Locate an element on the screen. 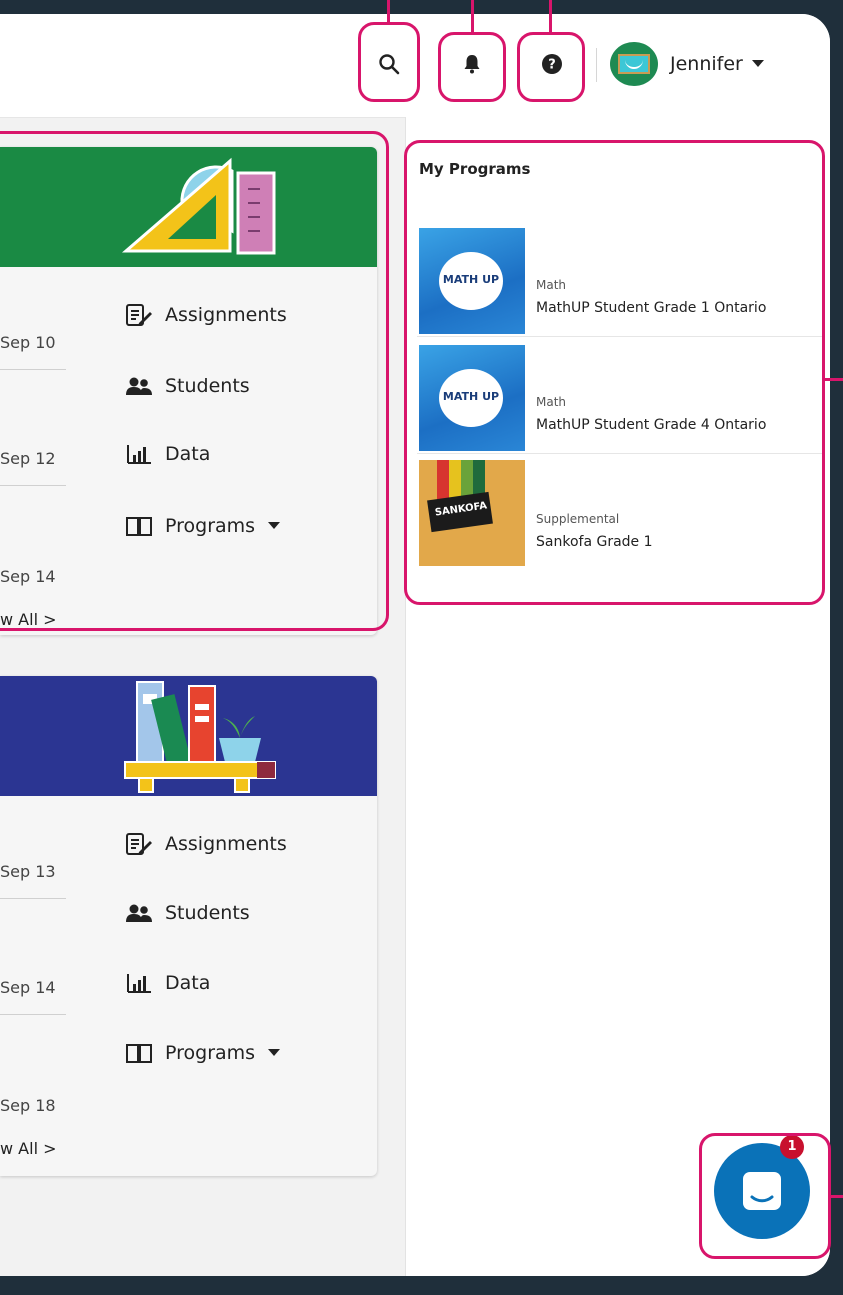 This screenshot has height=1295, width=843. chat-icon is located at coordinates (762, 1191).